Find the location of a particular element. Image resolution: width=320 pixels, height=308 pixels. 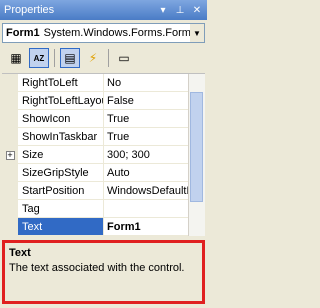

chevron-down-icon: ▼ is located at coordinates (197, 33).